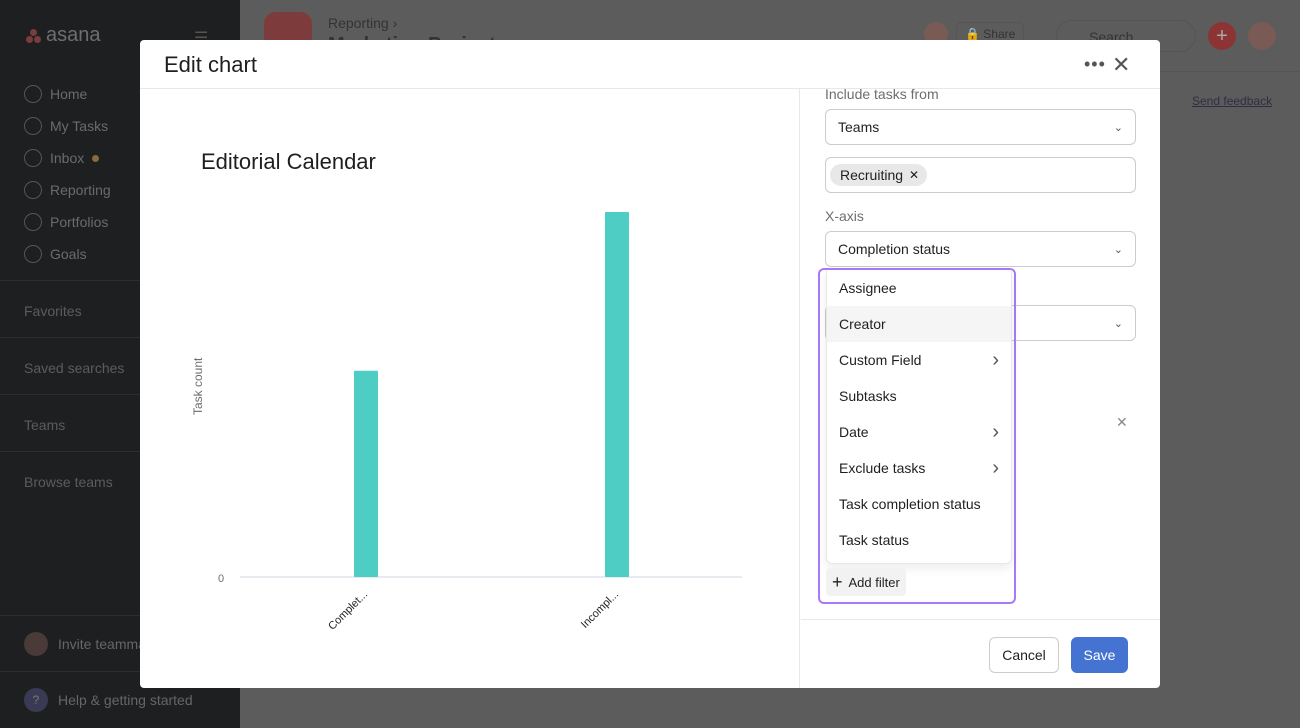 This screenshot has width=1300, height=728. What do you see at coordinates (919, 540) in the screenshot?
I see `filter-menu-item: Task status` at bounding box center [919, 540].